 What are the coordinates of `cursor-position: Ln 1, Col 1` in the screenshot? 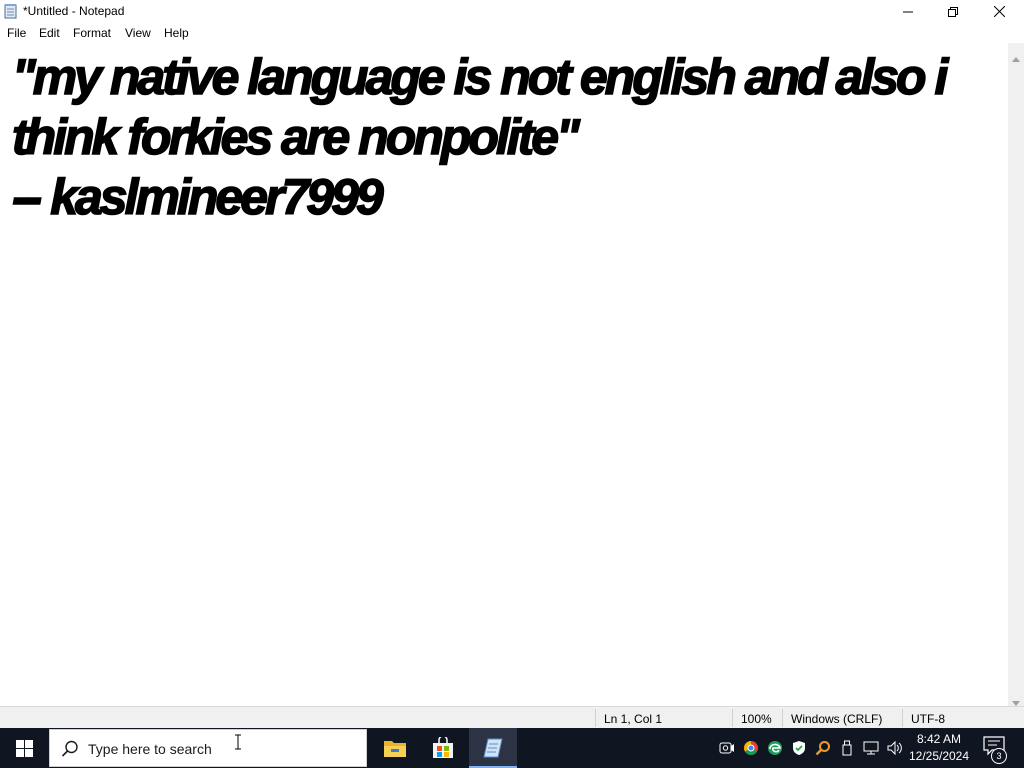 It's located at (633, 719).